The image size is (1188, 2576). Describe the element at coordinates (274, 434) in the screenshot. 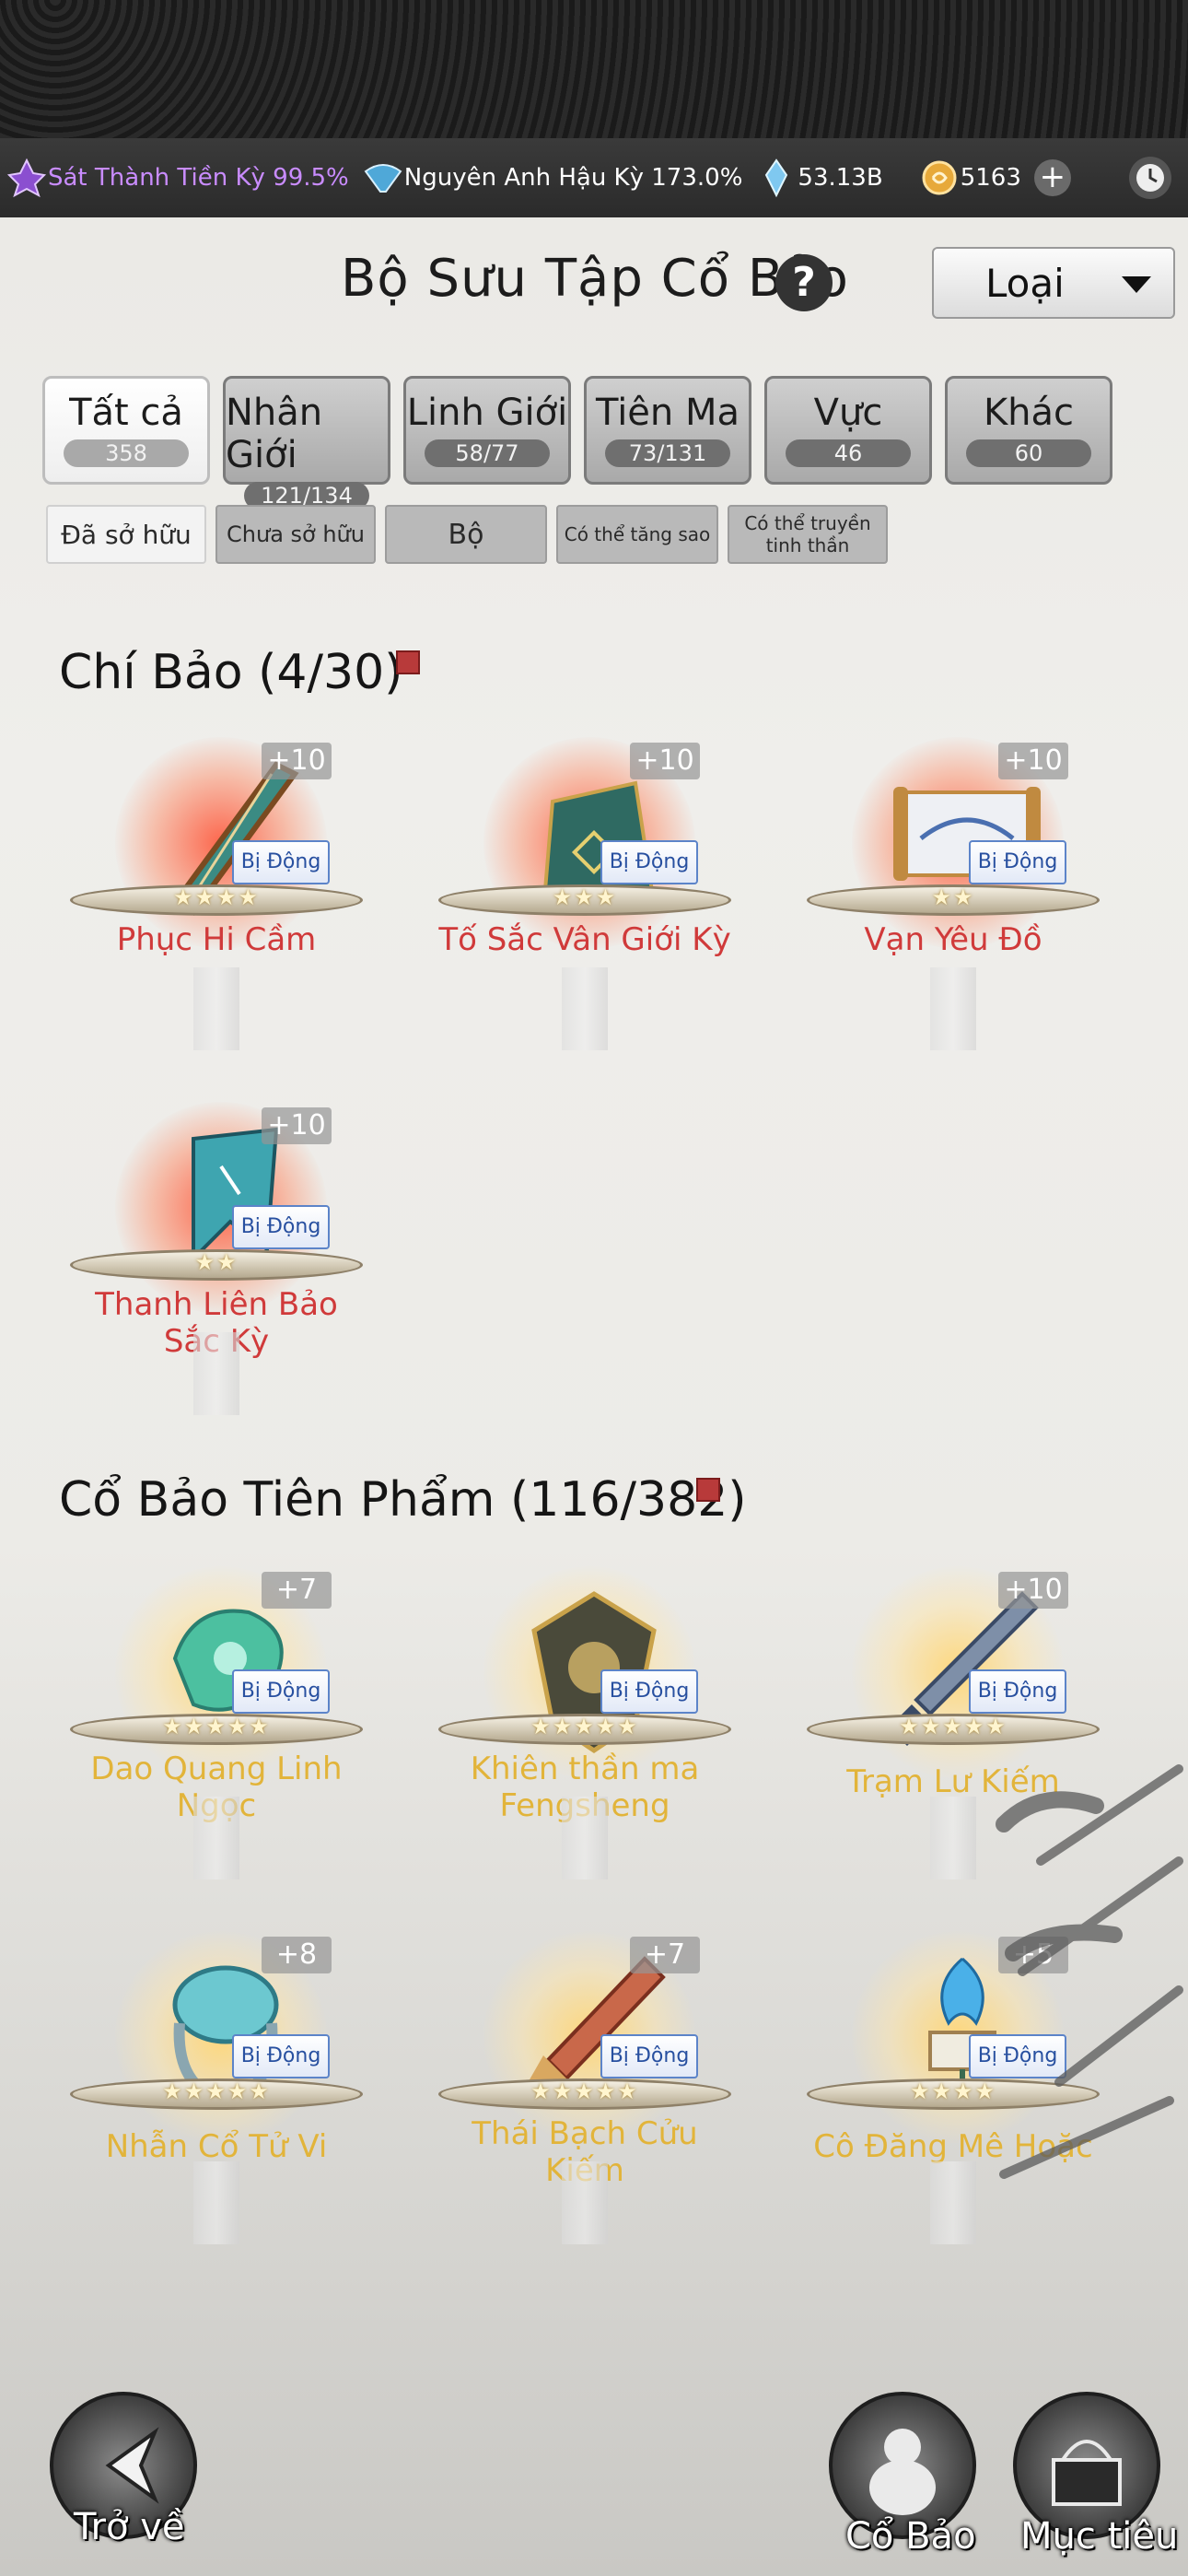

I see `tab-label: Nhân Giới` at that location.